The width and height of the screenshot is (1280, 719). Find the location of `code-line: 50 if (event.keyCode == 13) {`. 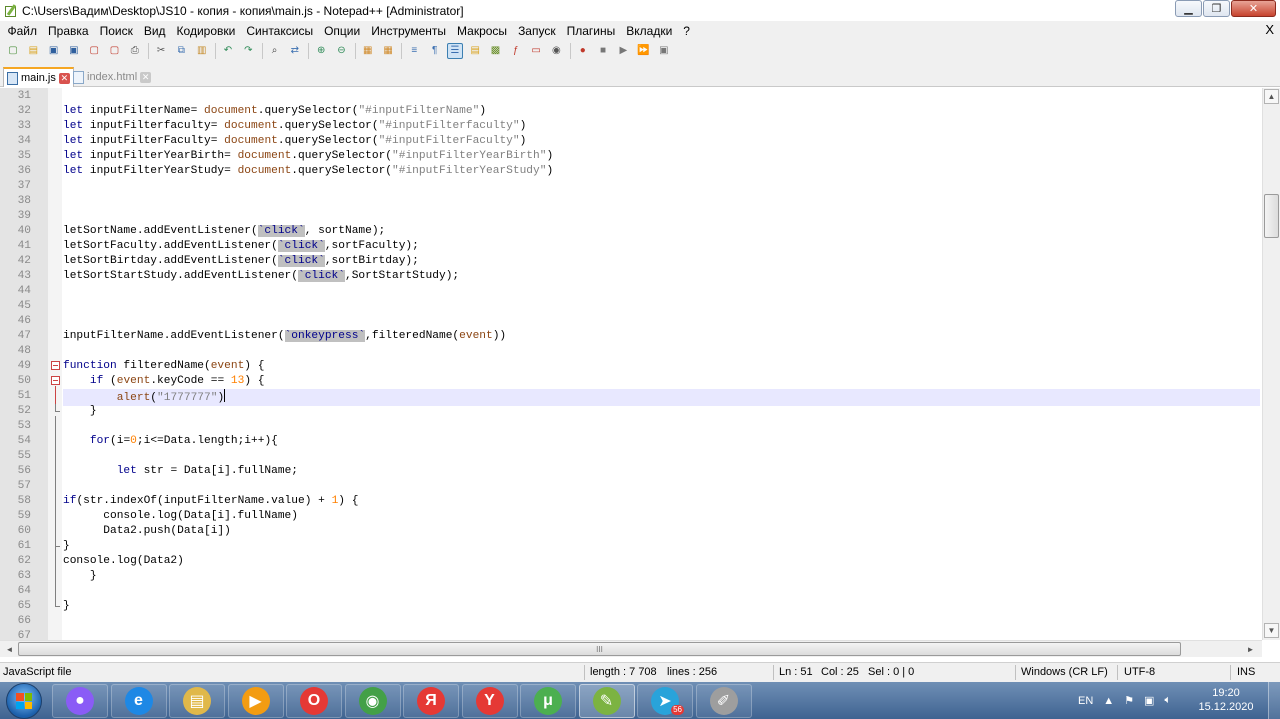

code-line: 50 if (event.keyCode == 13) { is located at coordinates (631, 381).